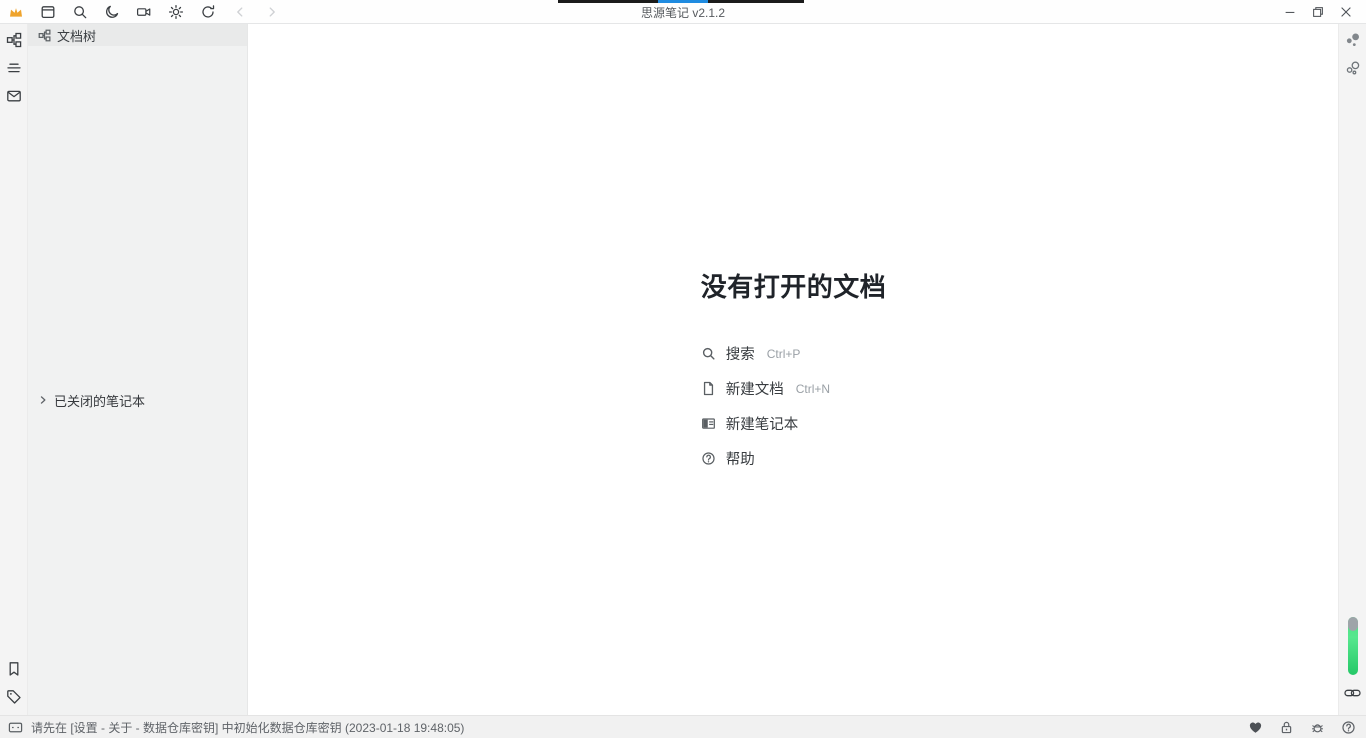 Image resolution: width=1366 pixels, height=738 pixels. I want to click on global-graph-icon, so click(1352, 68).